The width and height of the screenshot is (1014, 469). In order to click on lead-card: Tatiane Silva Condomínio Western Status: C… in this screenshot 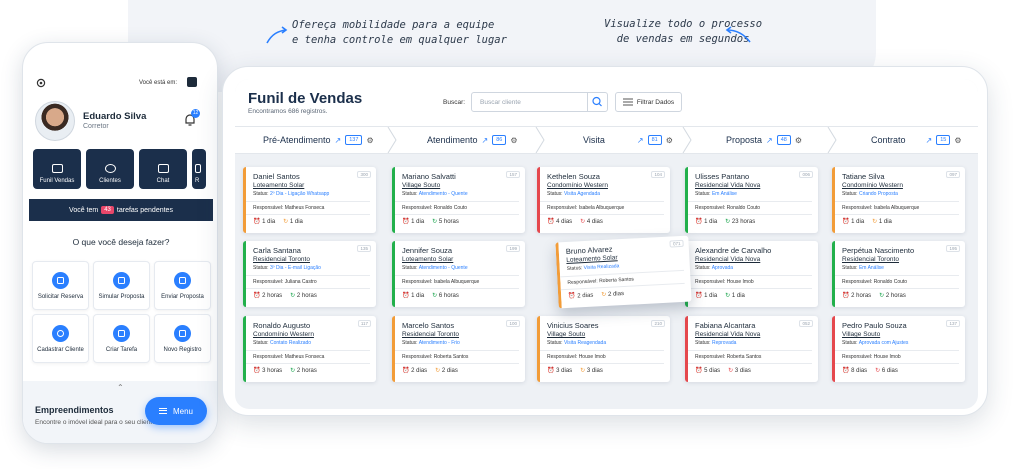, I will do `click(898, 200)`.